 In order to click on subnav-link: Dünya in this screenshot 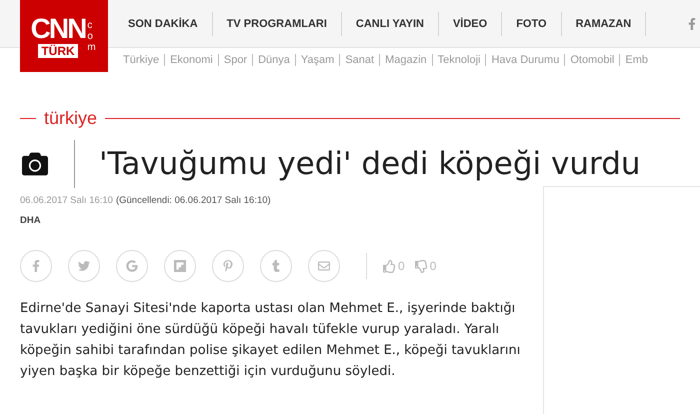, I will do `click(274, 60)`.